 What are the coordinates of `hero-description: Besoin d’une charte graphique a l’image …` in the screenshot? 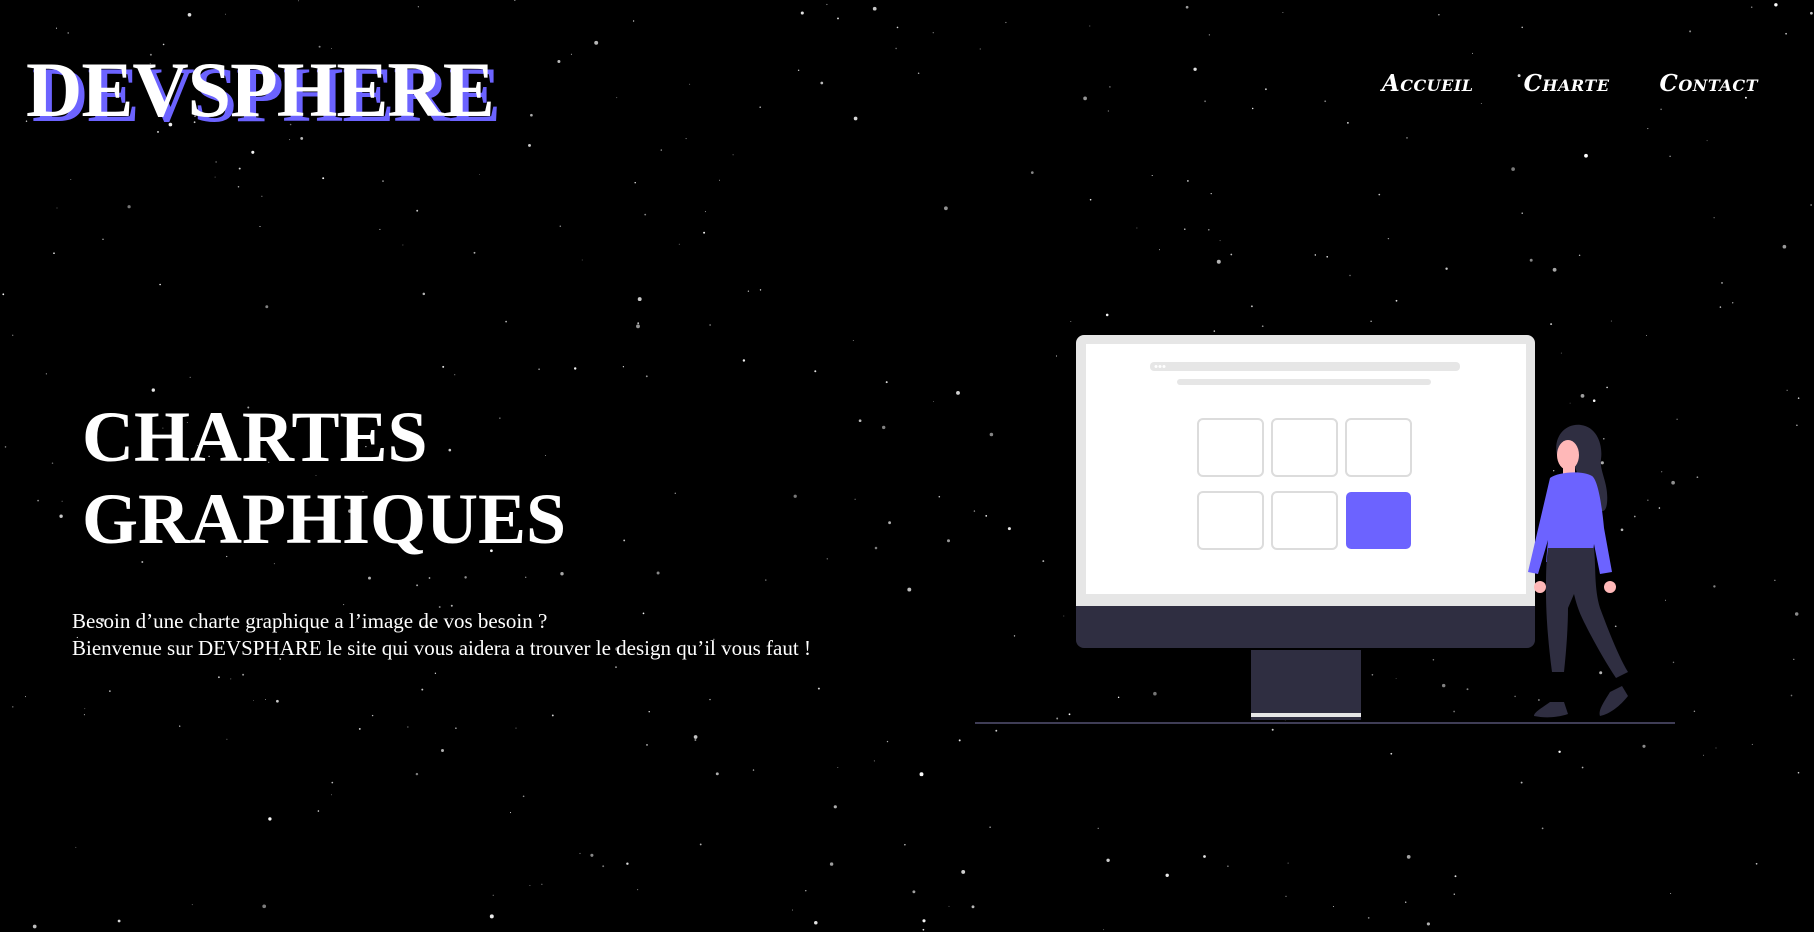 It's located at (472, 635).